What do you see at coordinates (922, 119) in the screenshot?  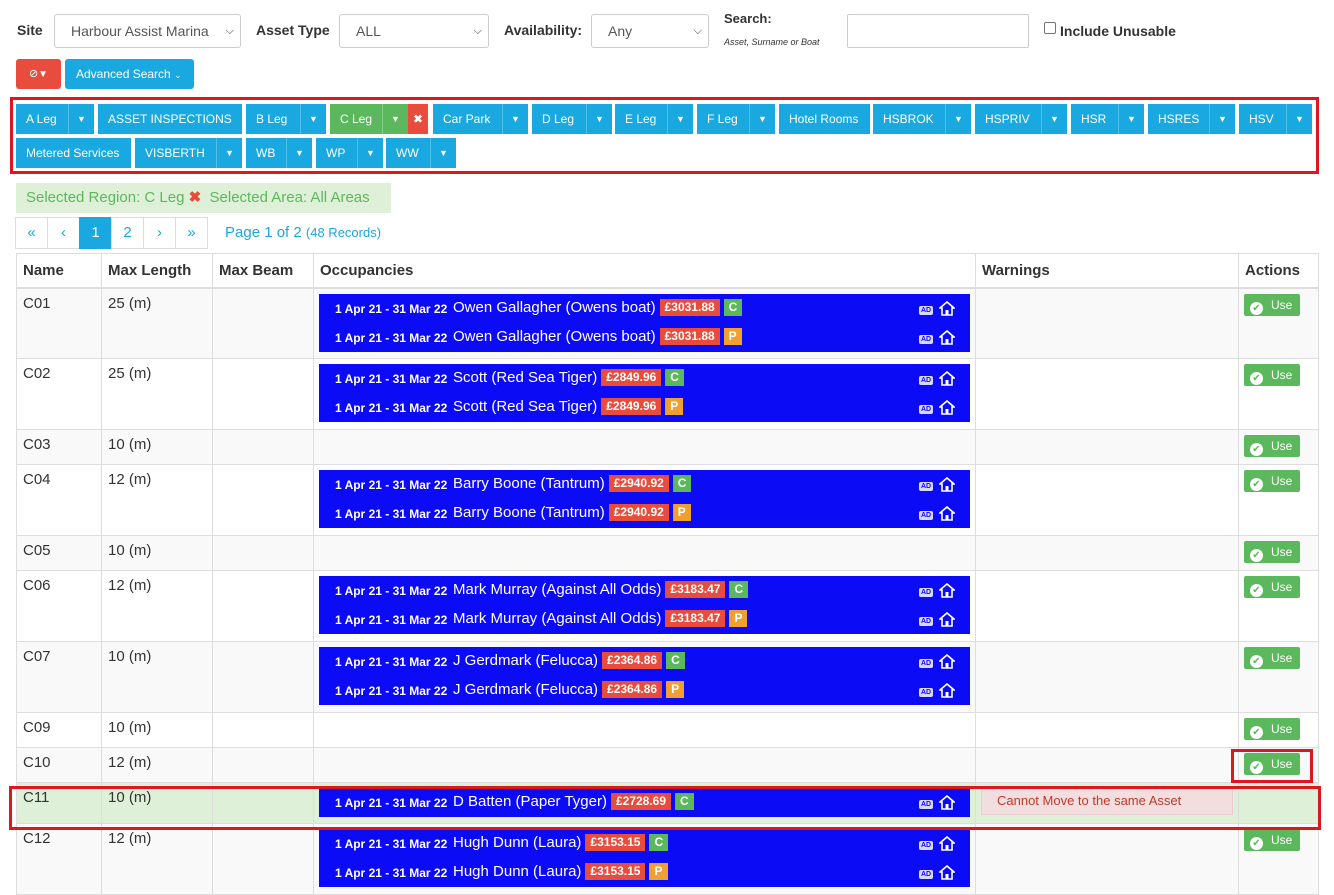 I see `region-button-hsbrok: HSBROK ▼` at bounding box center [922, 119].